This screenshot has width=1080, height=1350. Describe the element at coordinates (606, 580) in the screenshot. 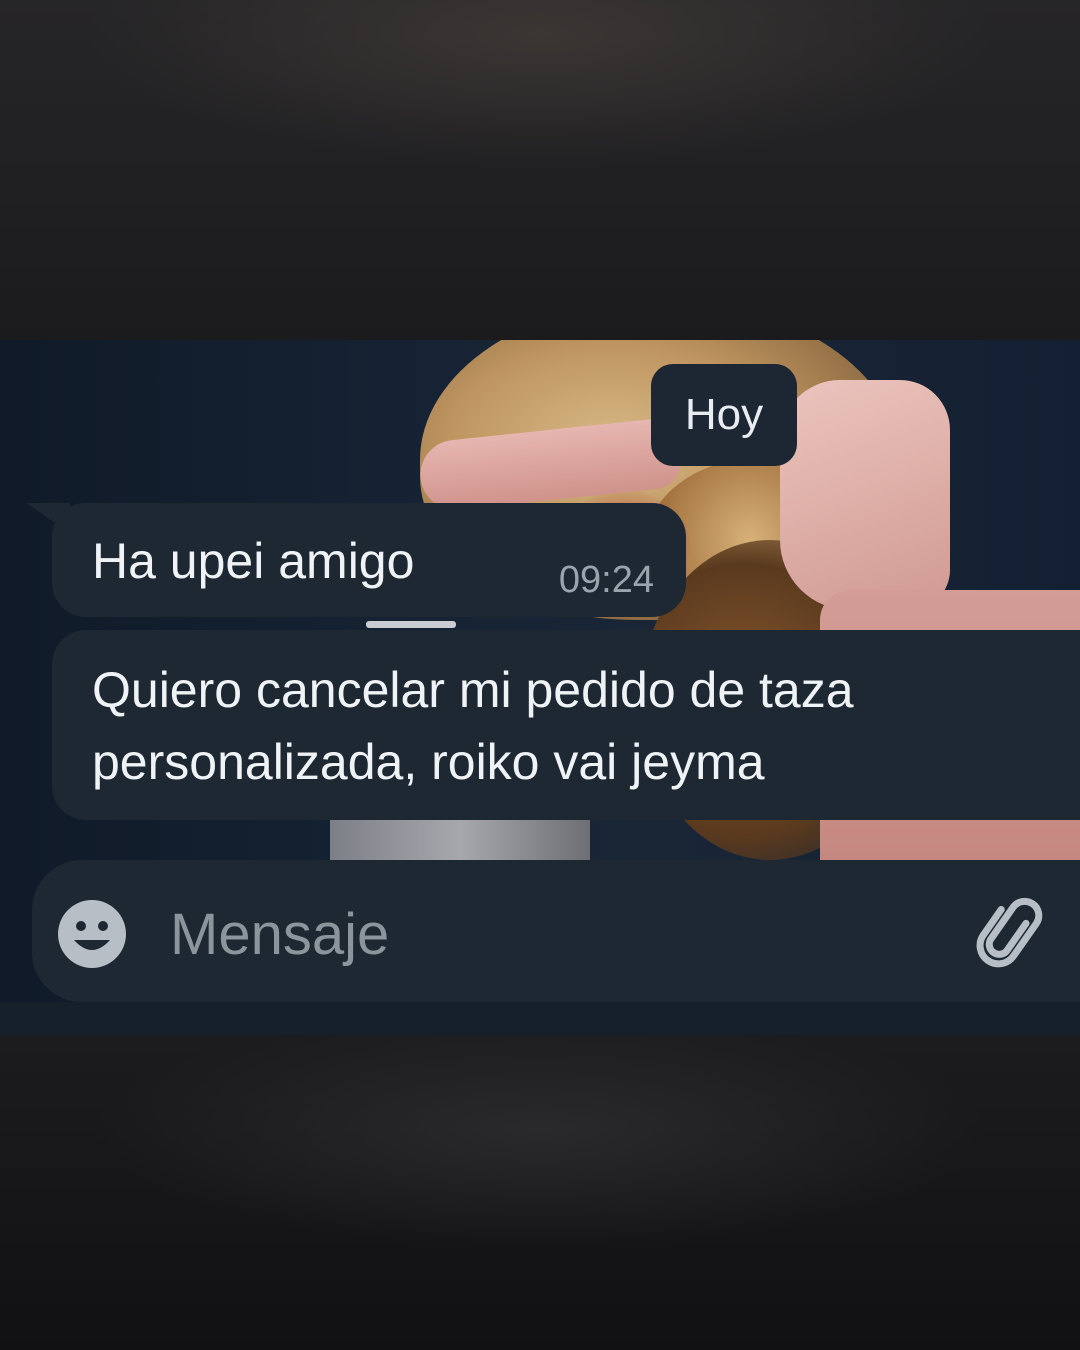

I see `message-time: 09:24` at that location.